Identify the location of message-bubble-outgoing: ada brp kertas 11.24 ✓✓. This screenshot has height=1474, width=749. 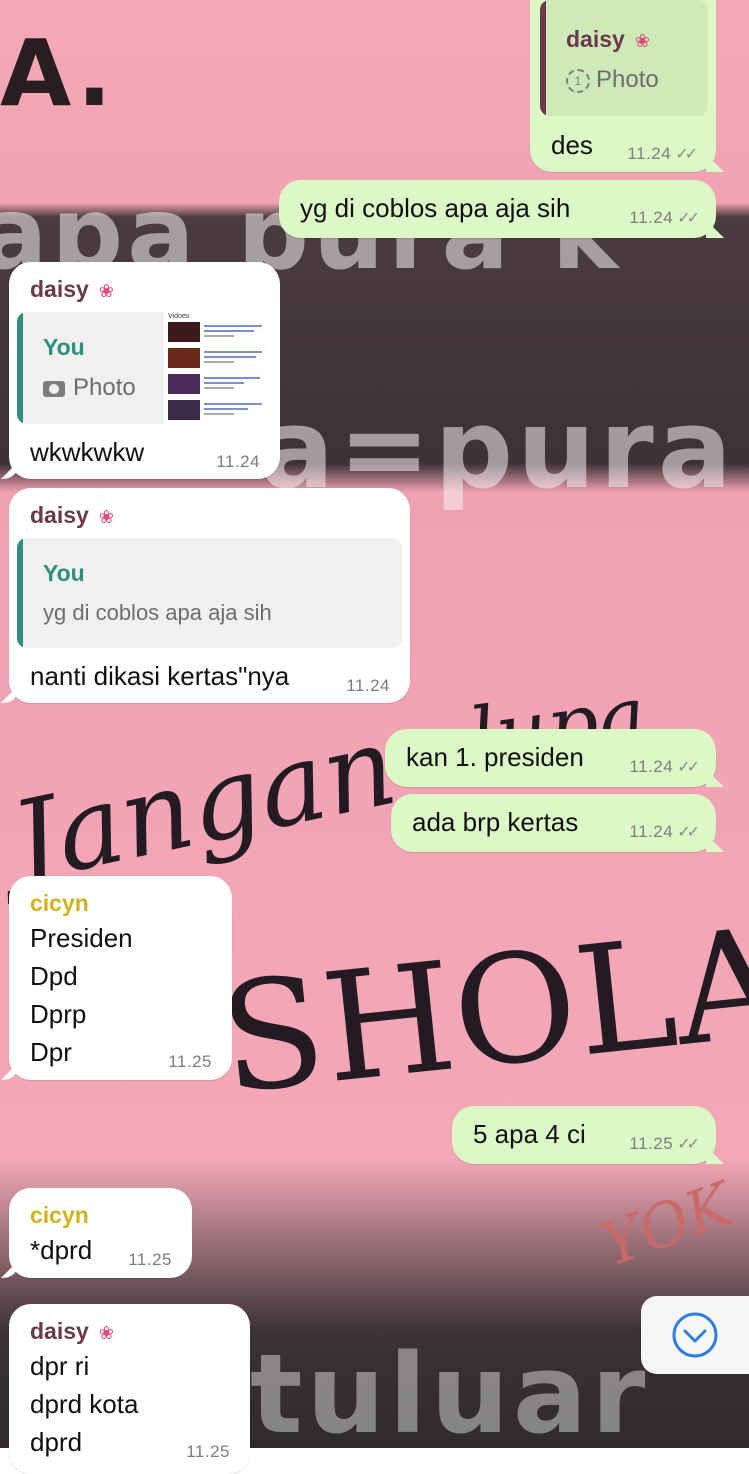
(553, 823).